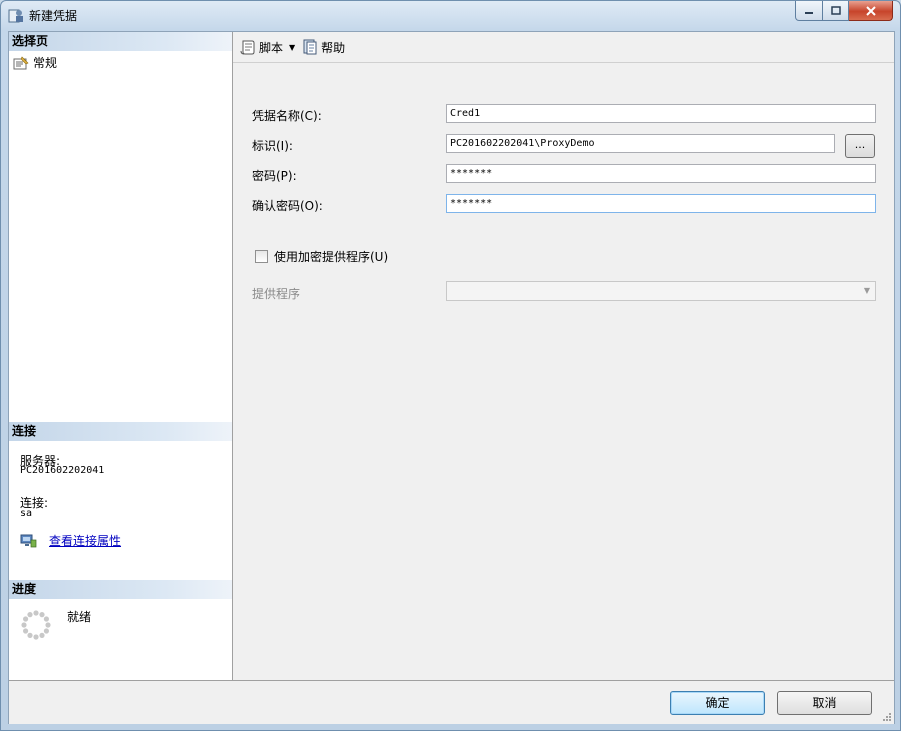  I want to click on help-label: 帮助, so click(333, 47).